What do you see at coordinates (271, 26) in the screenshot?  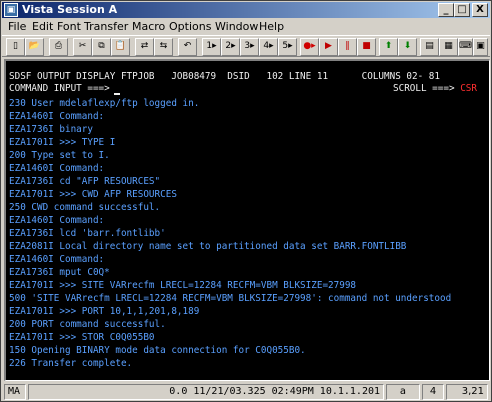 I see `menu-help: Help` at bounding box center [271, 26].